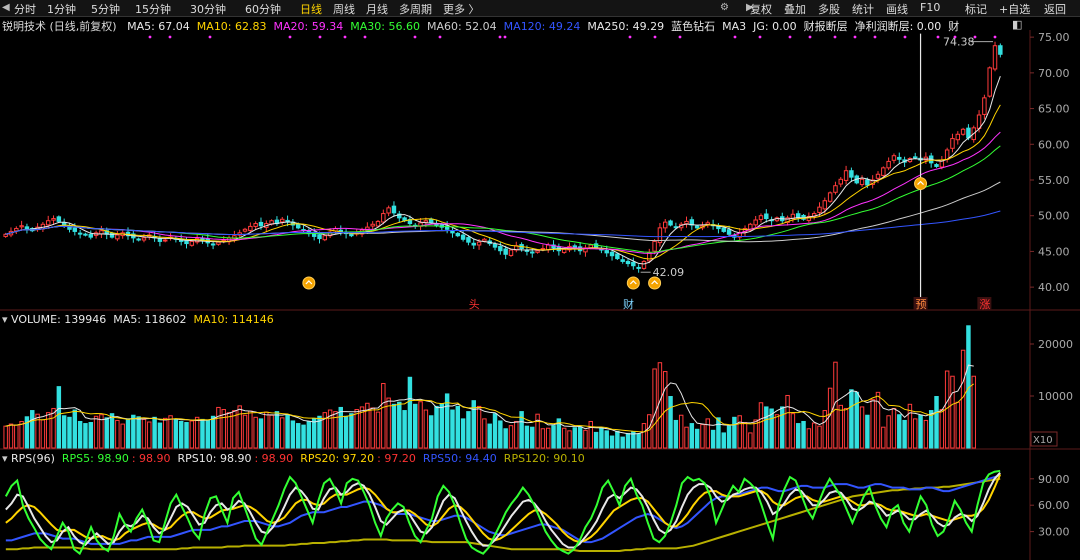  Describe the element at coordinates (337, 458) in the screenshot. I see `rps-legend-item: RPS20: 97.20` at that location.